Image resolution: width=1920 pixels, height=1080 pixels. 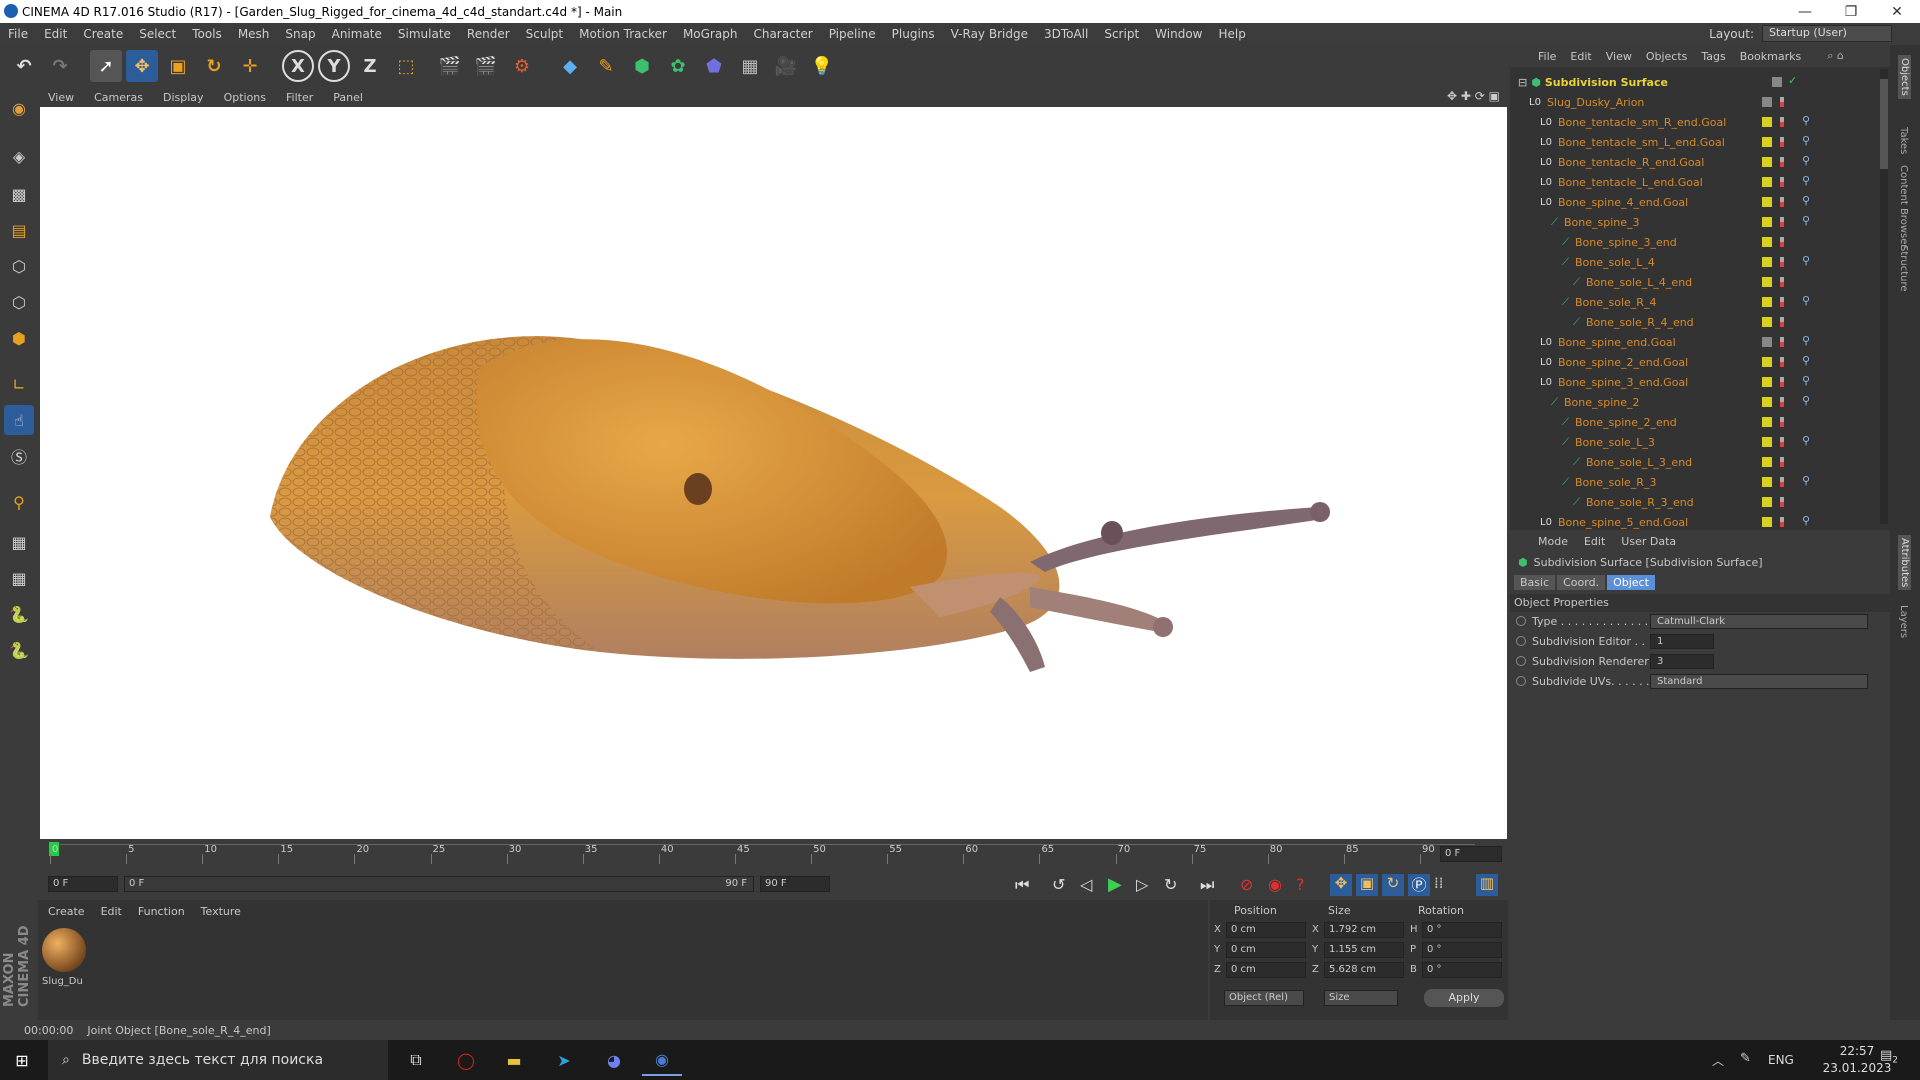 I want to click on snap-icon: Ⓢ, so click(x=19, y=456).